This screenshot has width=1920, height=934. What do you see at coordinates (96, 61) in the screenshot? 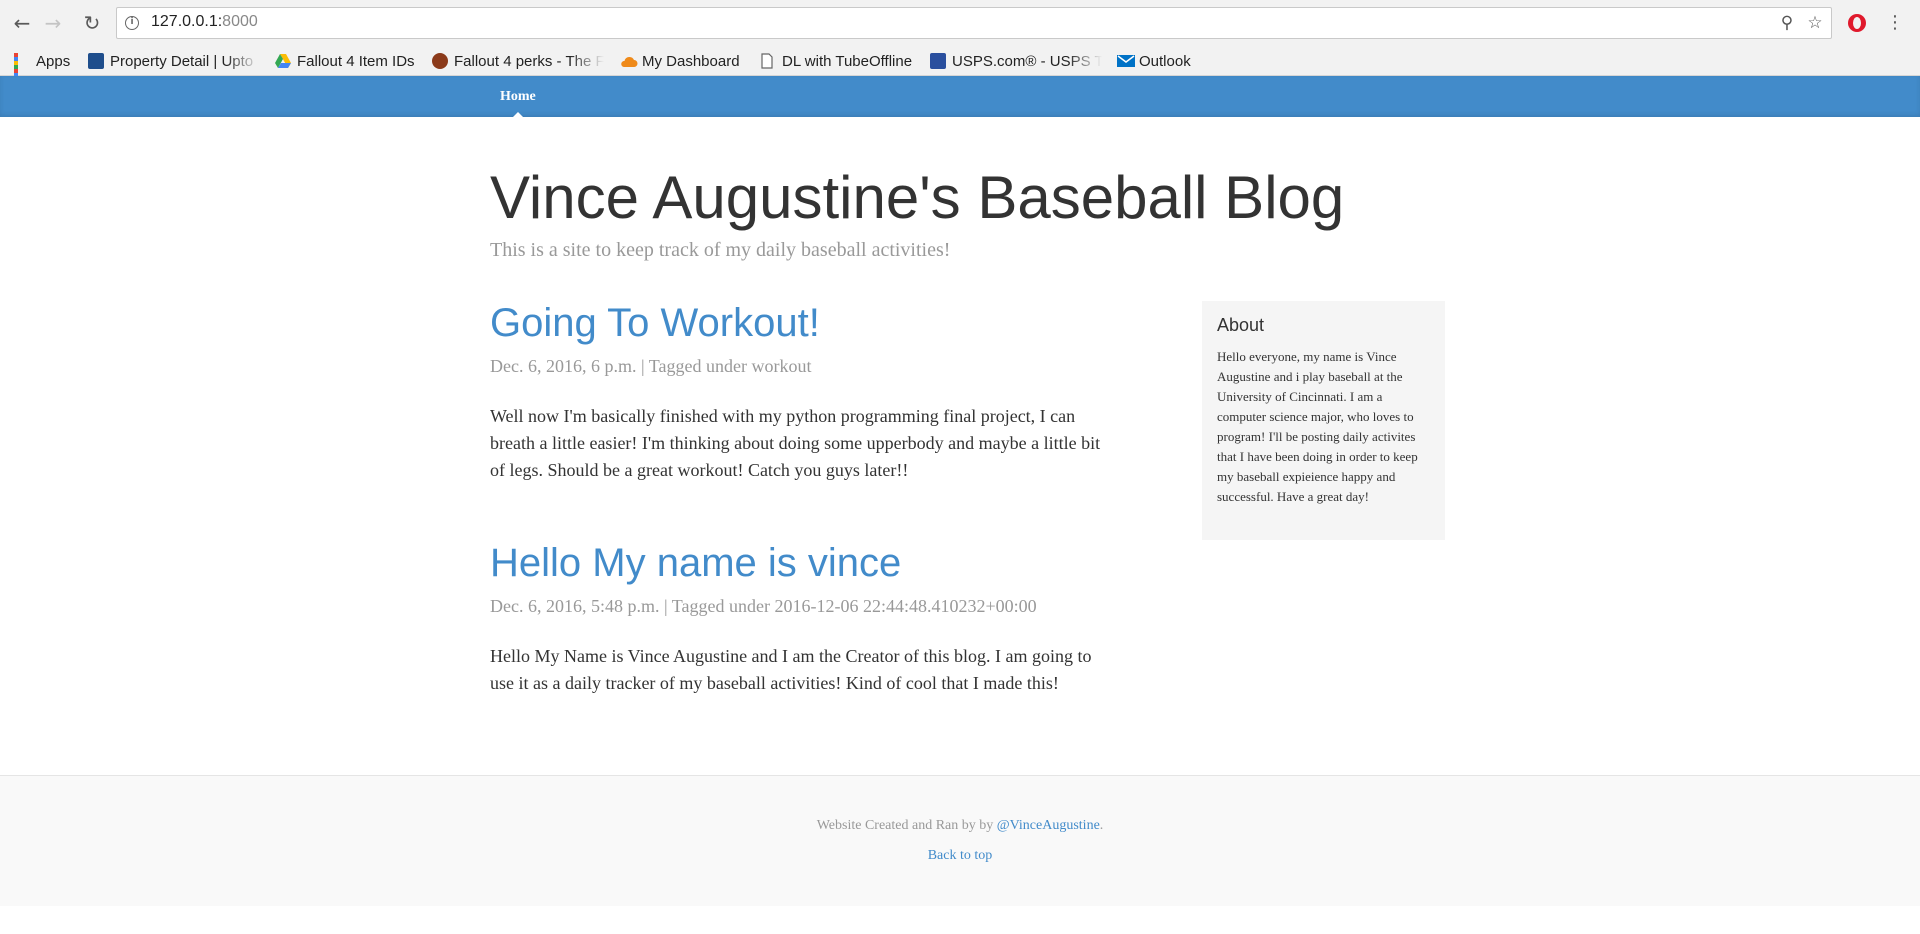
I see `building-icon` at bounding box center [96, 61].